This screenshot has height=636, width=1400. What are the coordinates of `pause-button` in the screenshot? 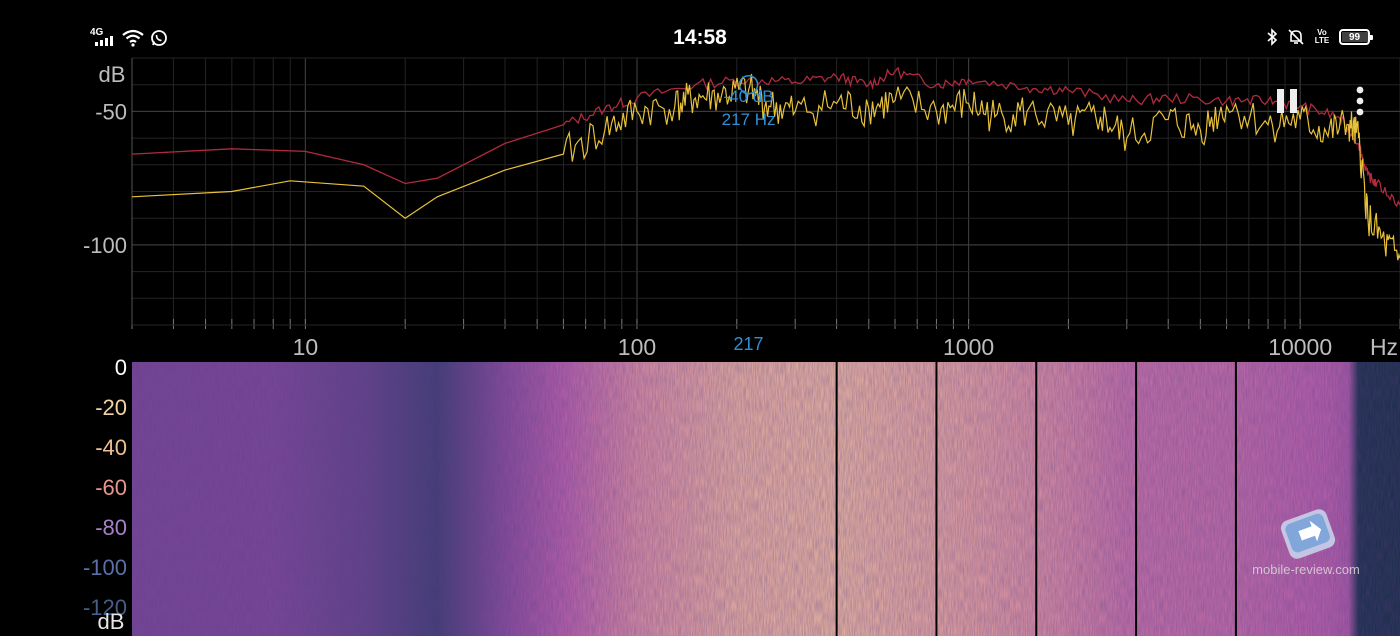 It's located at (1288, 102).